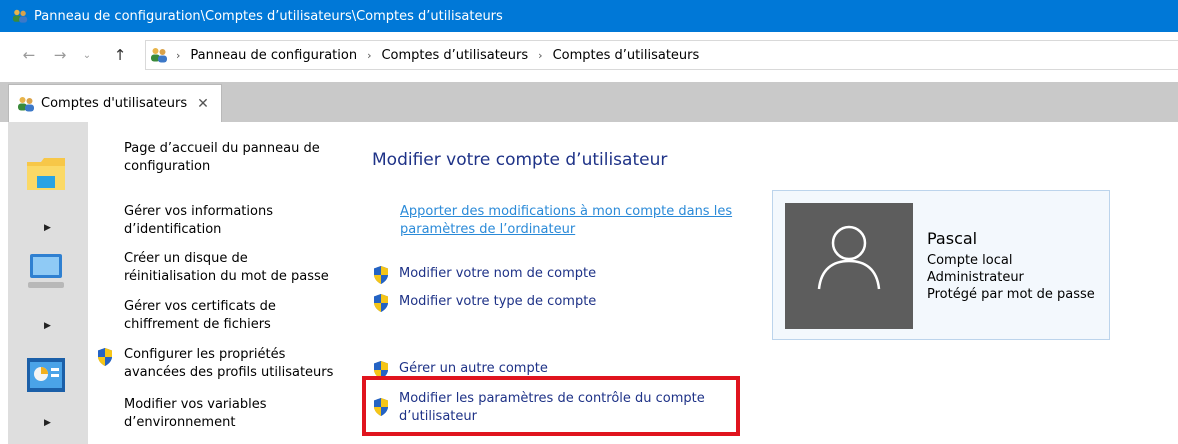  What do you see at coordinates (454, 55) in the screenshot?
I see `breadcrumb-user-accounts: Comptes d’utilisateurs` at bounding box center [454, 55].